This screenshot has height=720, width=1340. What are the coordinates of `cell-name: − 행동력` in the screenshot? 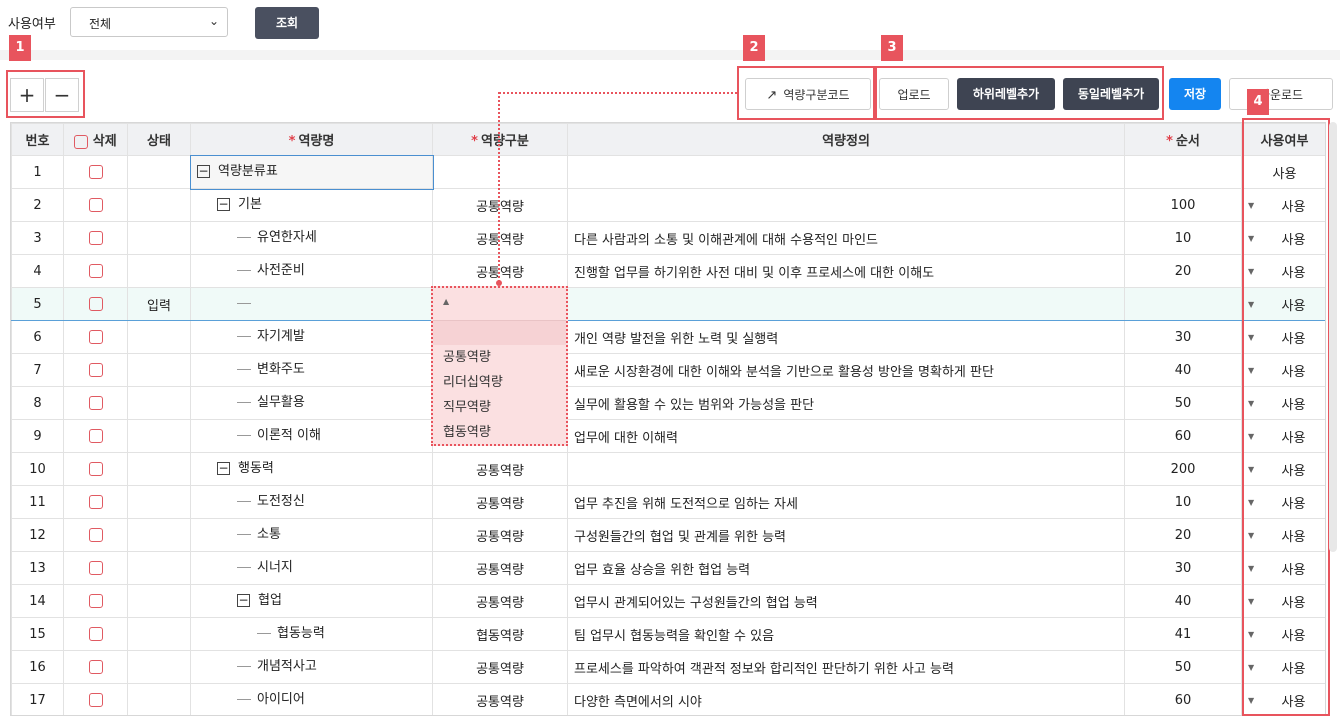 It's located at (311, 469).